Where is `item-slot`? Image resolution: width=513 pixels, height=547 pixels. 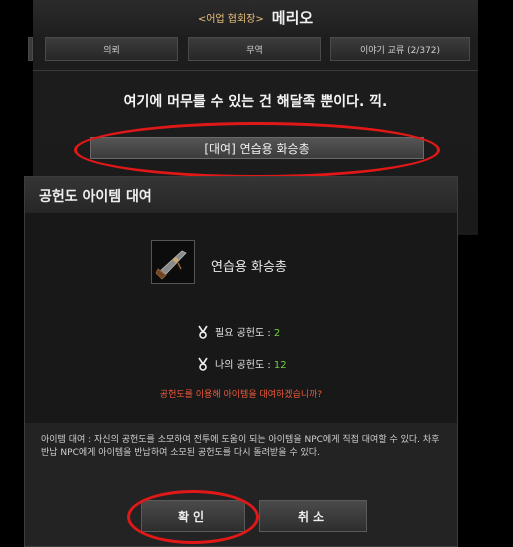 item-slot is located at coordinates (173, 262).